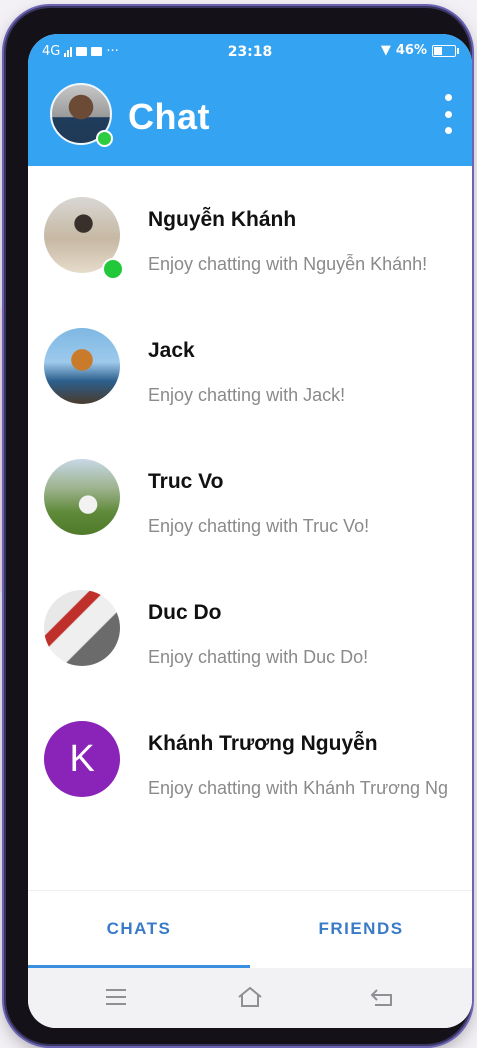 This screenshot has width=477, height=1048. Describe the element at coordinates (104, 138) in the screenshot. I see `my-online-indicator` at that location.